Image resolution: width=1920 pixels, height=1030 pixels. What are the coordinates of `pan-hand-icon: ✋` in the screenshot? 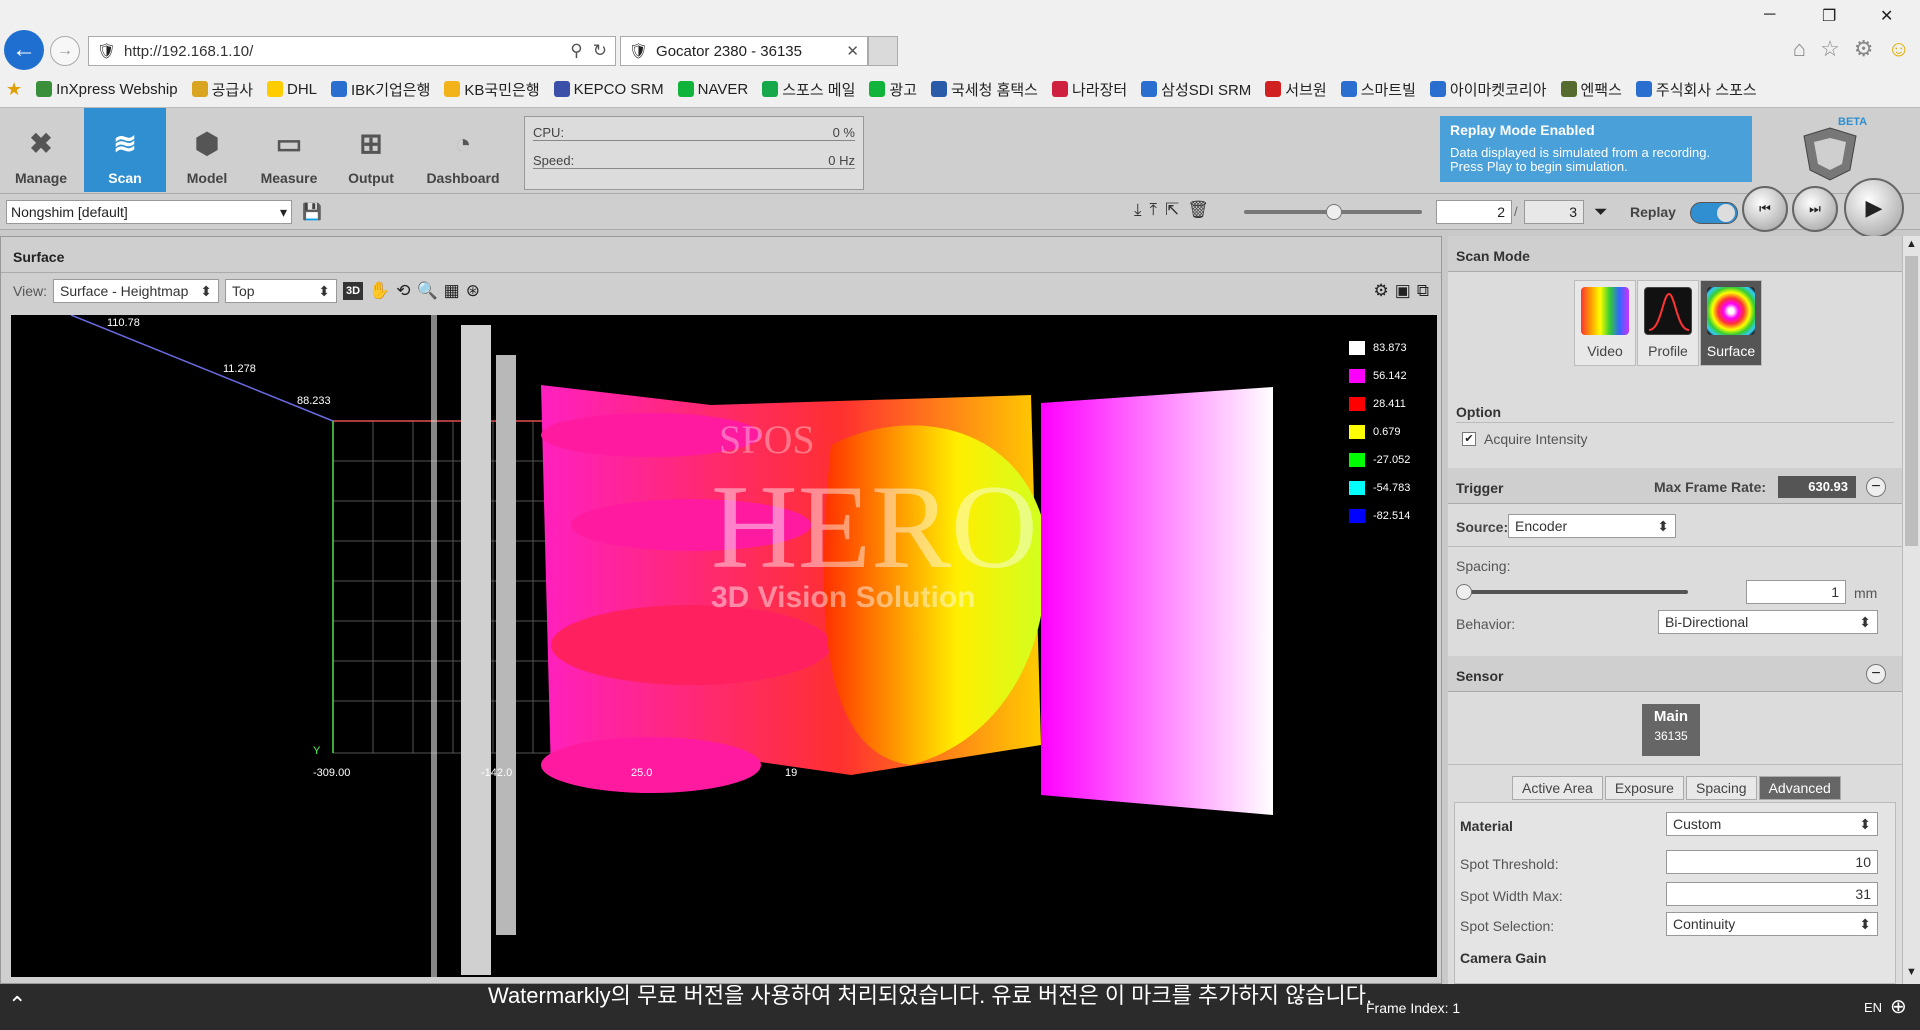 It's located at (379, 291).